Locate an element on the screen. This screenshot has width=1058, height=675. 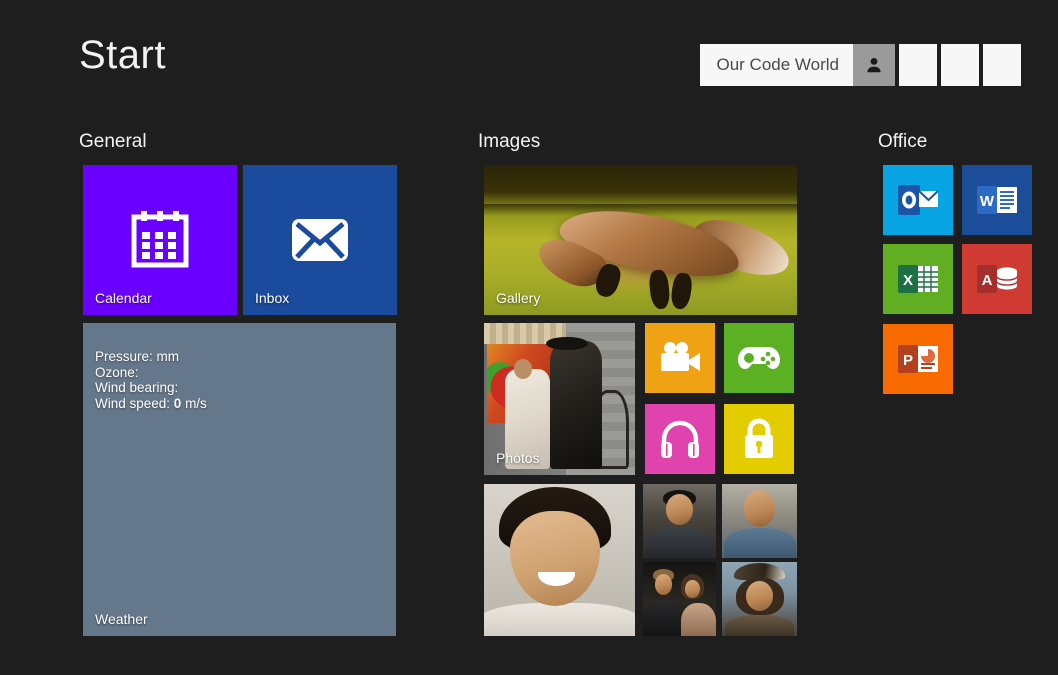
word-icon: W is located at coordinates (997, 200).